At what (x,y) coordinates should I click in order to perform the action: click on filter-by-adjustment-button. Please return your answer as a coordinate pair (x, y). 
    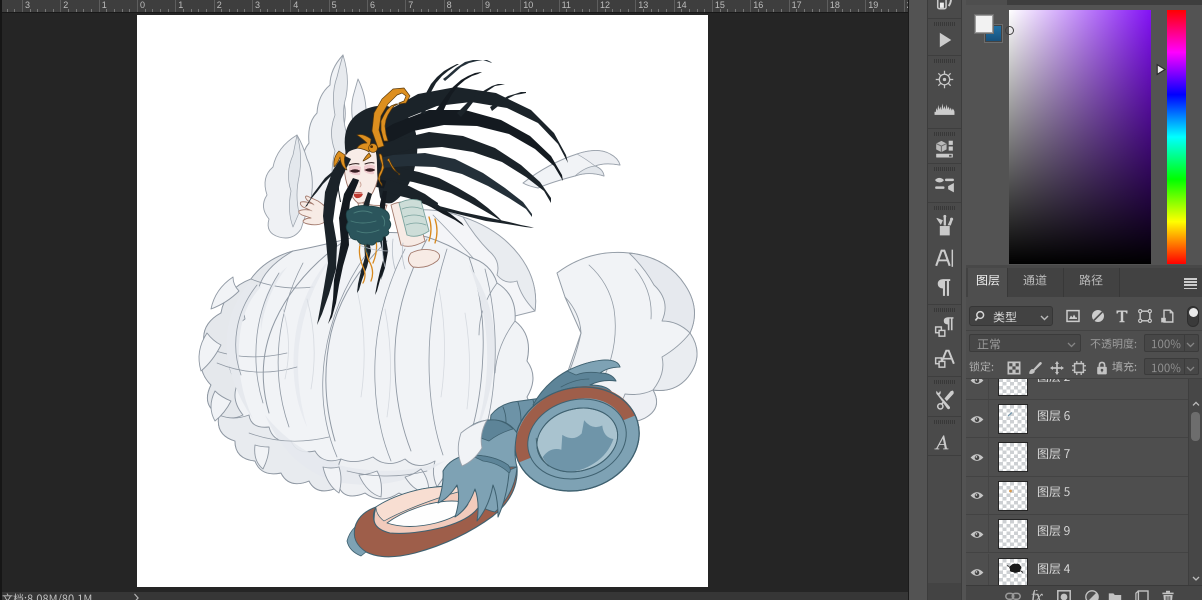
    Looking at the image, I should click on (1098, 316).